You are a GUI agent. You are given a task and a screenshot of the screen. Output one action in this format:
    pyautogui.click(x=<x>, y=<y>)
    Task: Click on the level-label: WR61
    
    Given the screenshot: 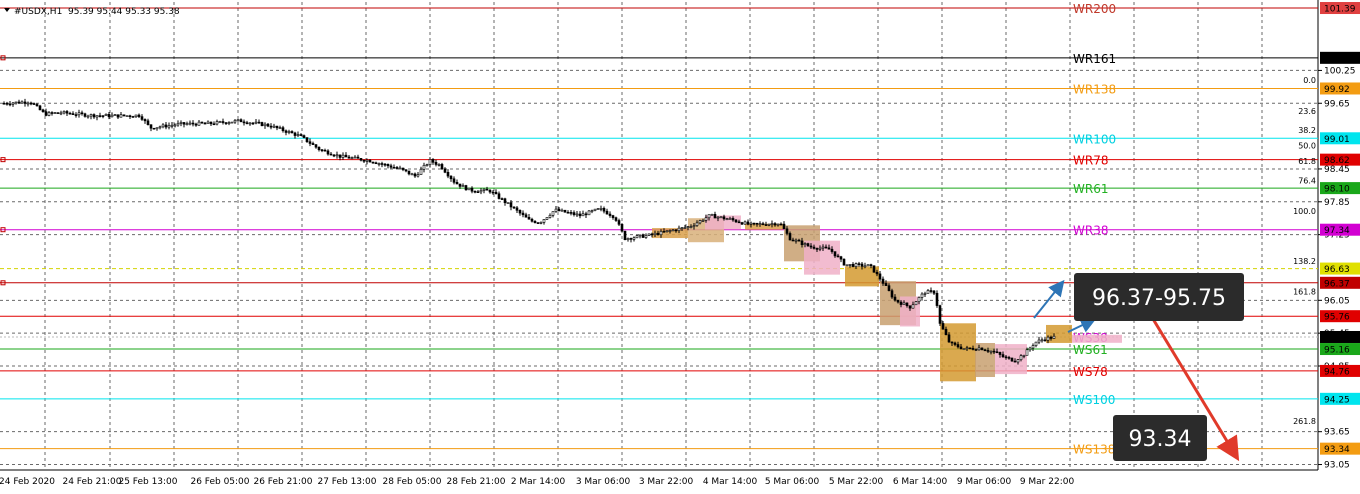 What is the action you would take?
    pyautogui.click(x=1090, y=189)
    